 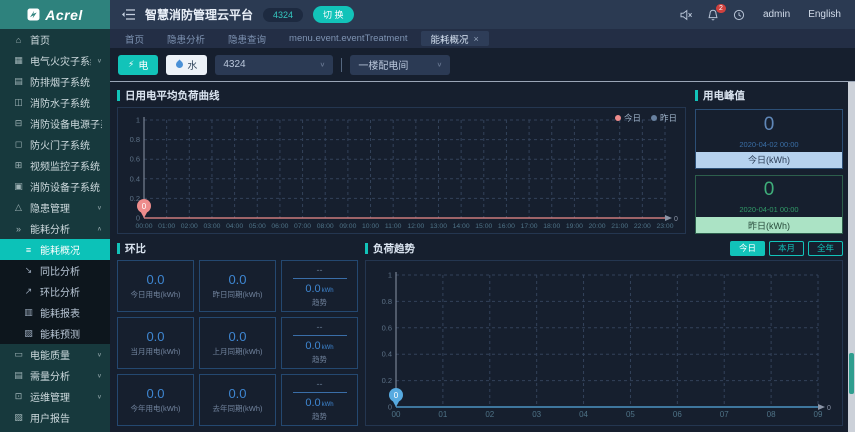 What do you see at coordinates (55, 396) in the screenshot?
I see `sidebar-item: ⊡ 运维管理 ∨` at bounding box center [55, 396].